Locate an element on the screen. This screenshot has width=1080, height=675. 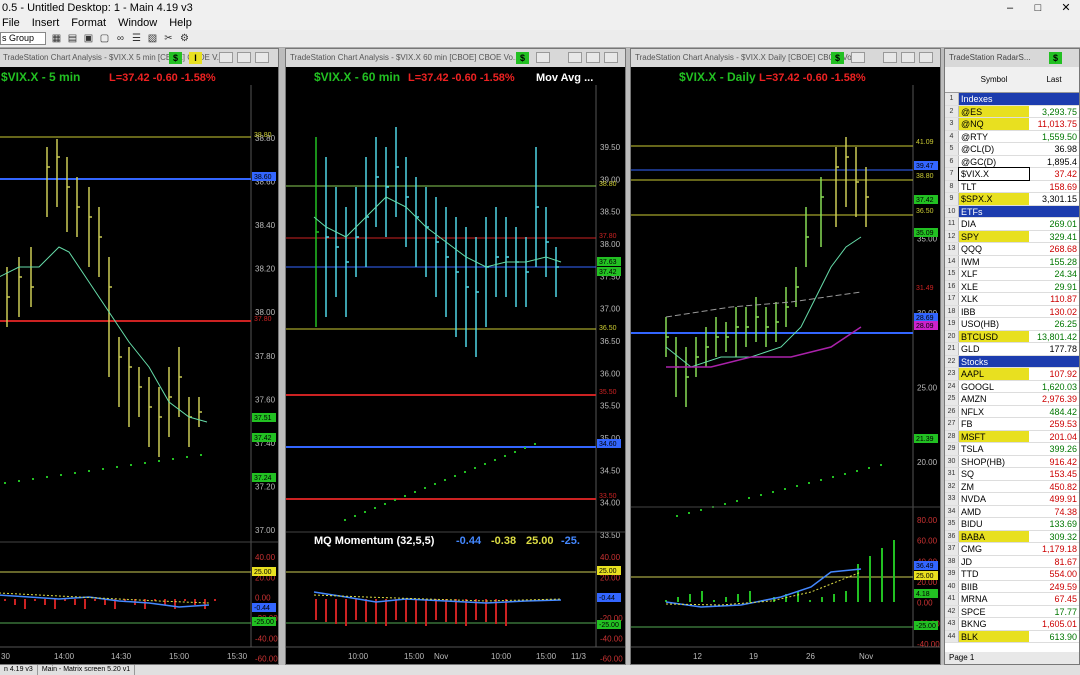
column-header-symbol: Symbol is located at coordinates (994, 79).